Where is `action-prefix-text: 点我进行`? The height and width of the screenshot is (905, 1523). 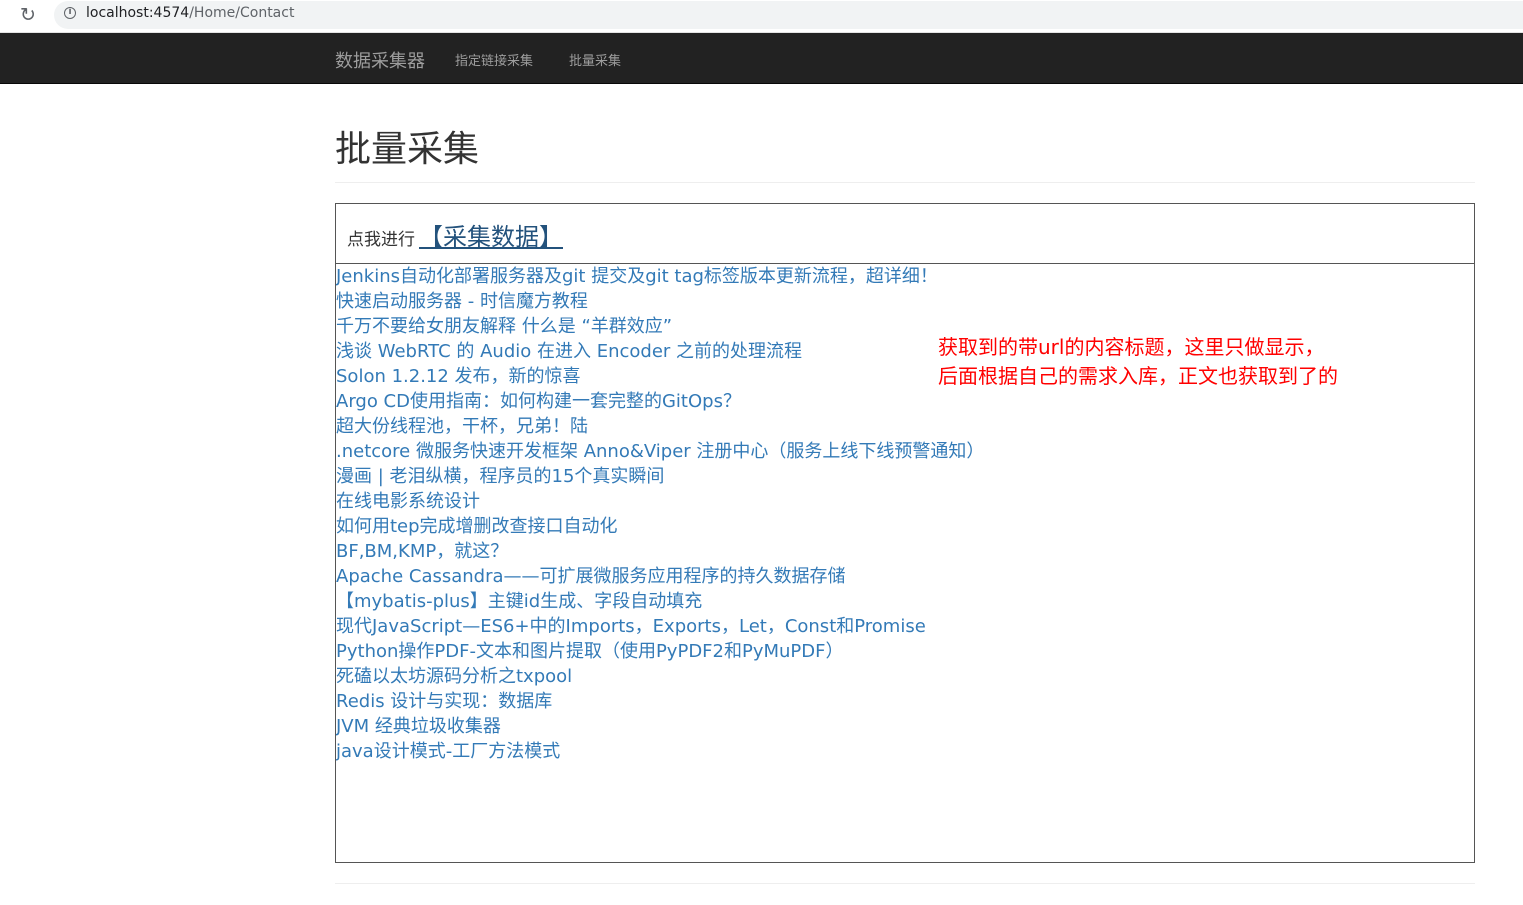 action-prefix-text: 点我进行 is located at coordinates (381, 240).